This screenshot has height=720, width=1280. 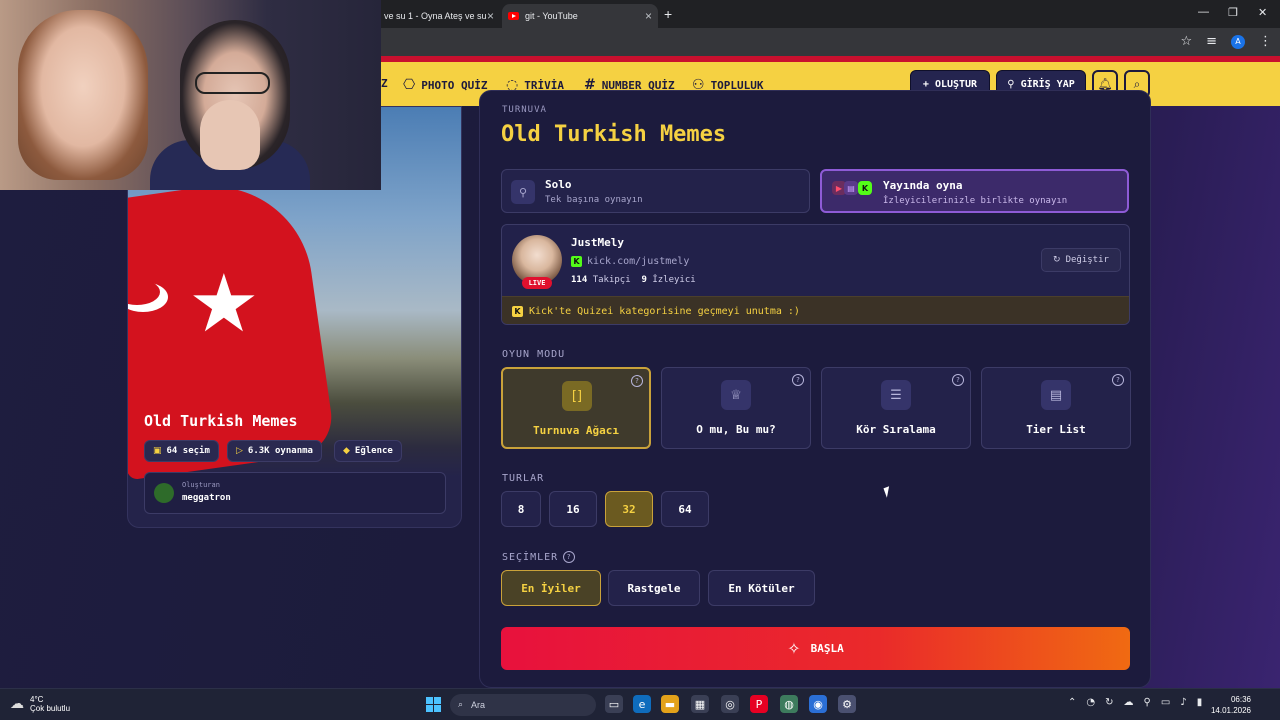 I want to click on weather-desc: Çok bulutlu, so click(x=50, y=708).